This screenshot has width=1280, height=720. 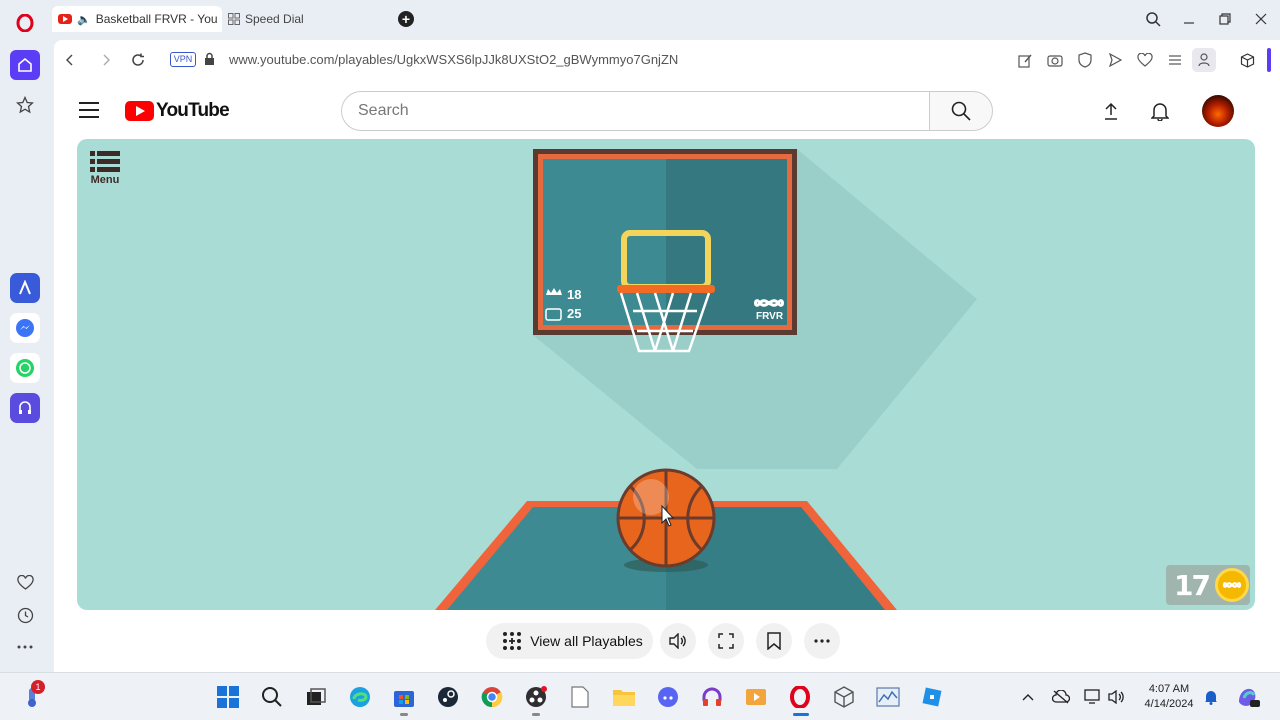 I want to click on fullscreen-icon, so click(x=726, y=641).